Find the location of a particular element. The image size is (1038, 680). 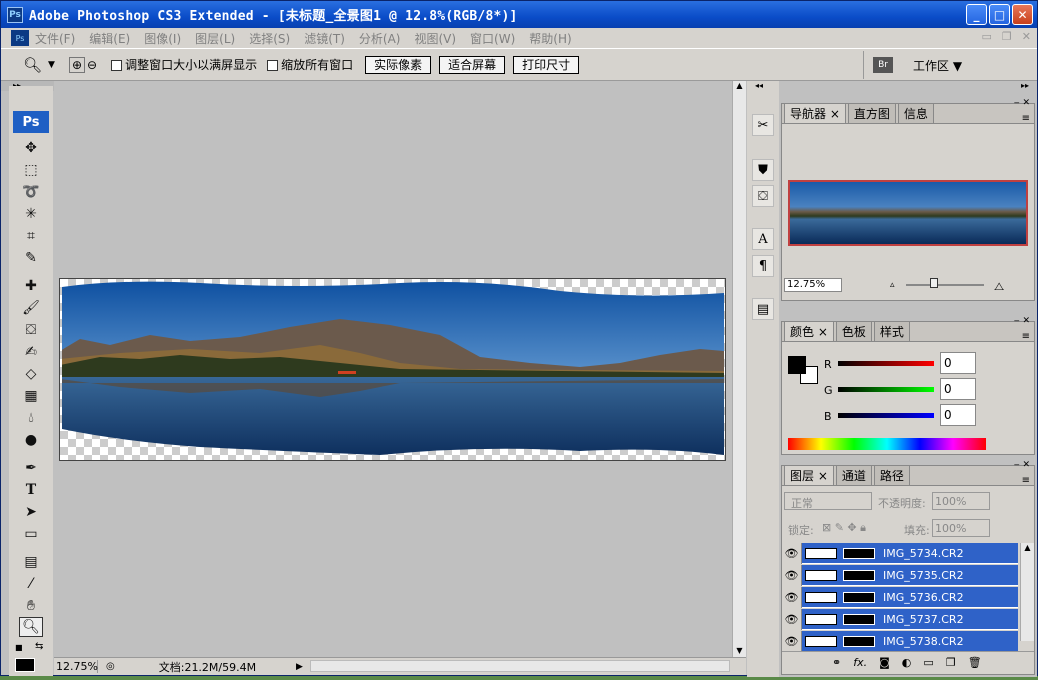

zoom-in-large-icon: ⧍ is located at coordinates (999, 287).